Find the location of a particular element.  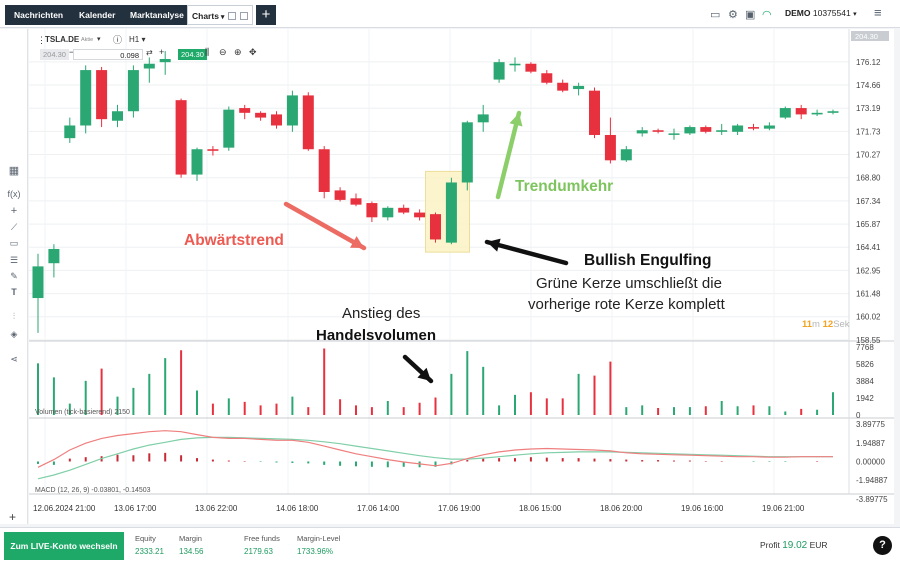

downtrend-label: Abwärtstrend is located at coordinates (234, 240).